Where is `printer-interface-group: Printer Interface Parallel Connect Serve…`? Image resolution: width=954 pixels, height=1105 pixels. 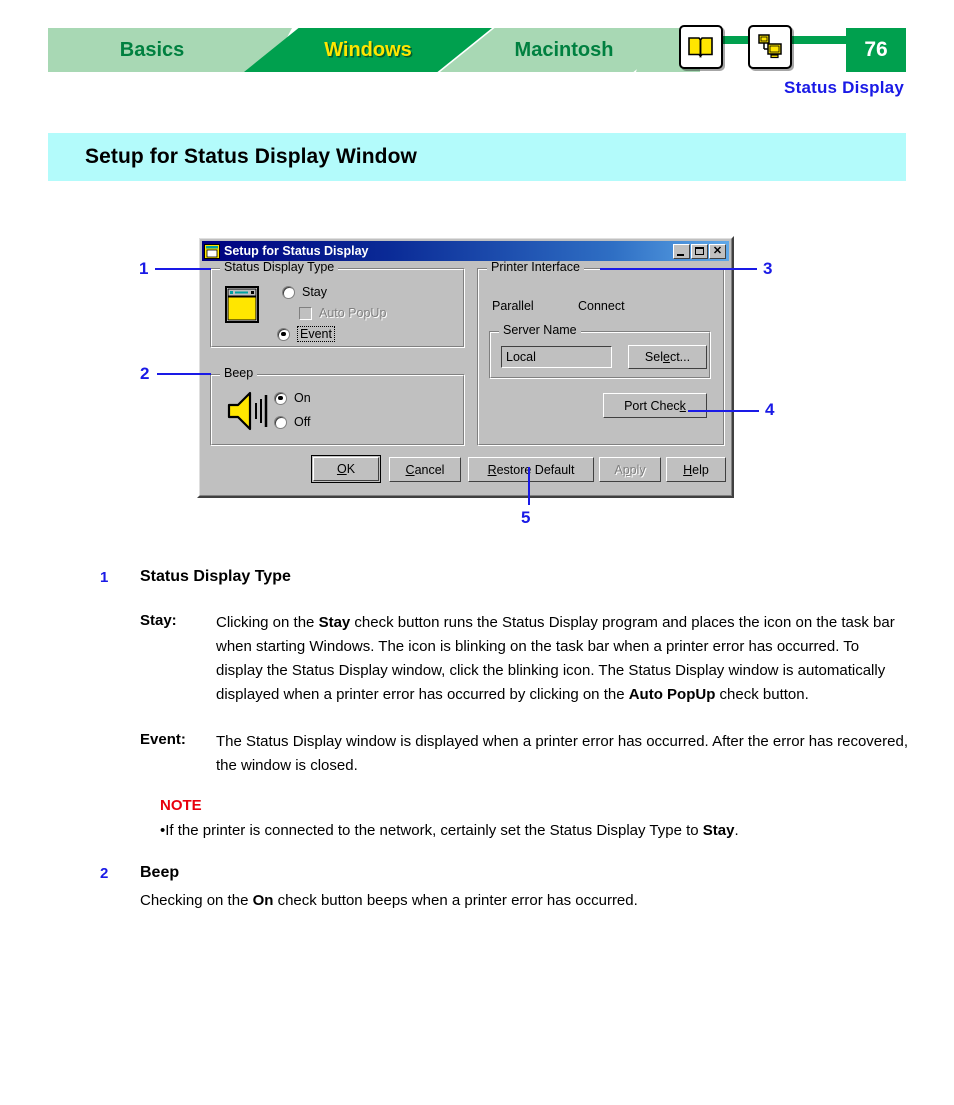
printer-interface-group: Printer Interface Parallel Connect Serve… is located at coordinates (601, 353).